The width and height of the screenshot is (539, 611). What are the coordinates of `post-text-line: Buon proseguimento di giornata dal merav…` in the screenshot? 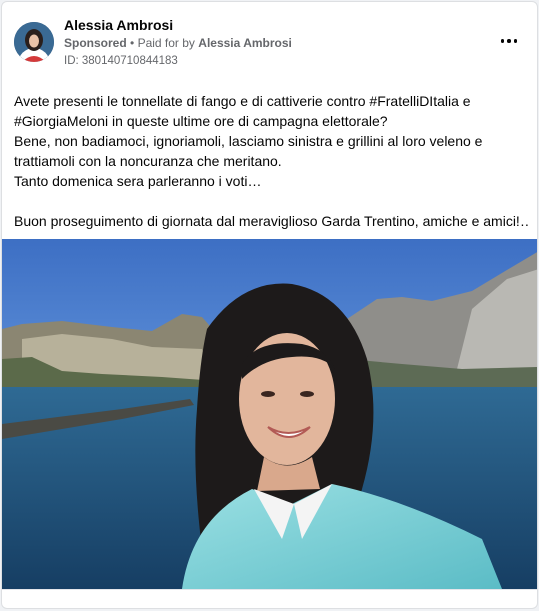 It's located at (271, 221).